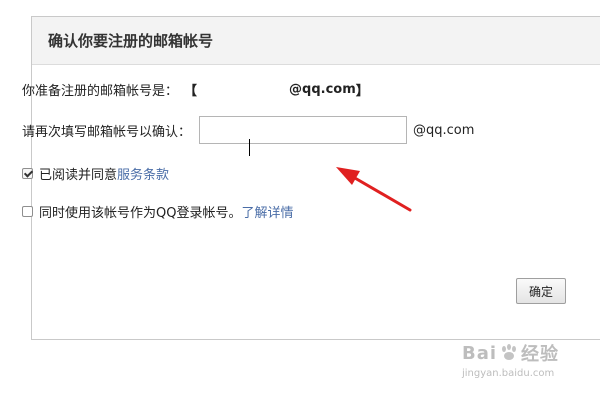  I want to click on email-row: 你准备注册的邮箱帐号是： 【 @qq.com 】, so click(195, 89).